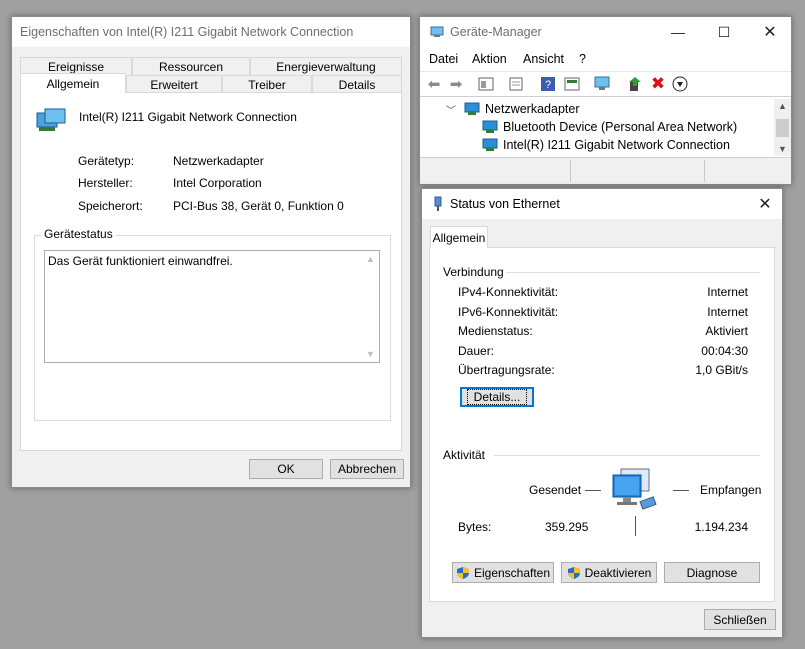 Image resolution: width=805 pixels, height=649 pixels. Describe the element at coordinates (438, 204) in the screenshot. I see `ethernet-icon` at that location.